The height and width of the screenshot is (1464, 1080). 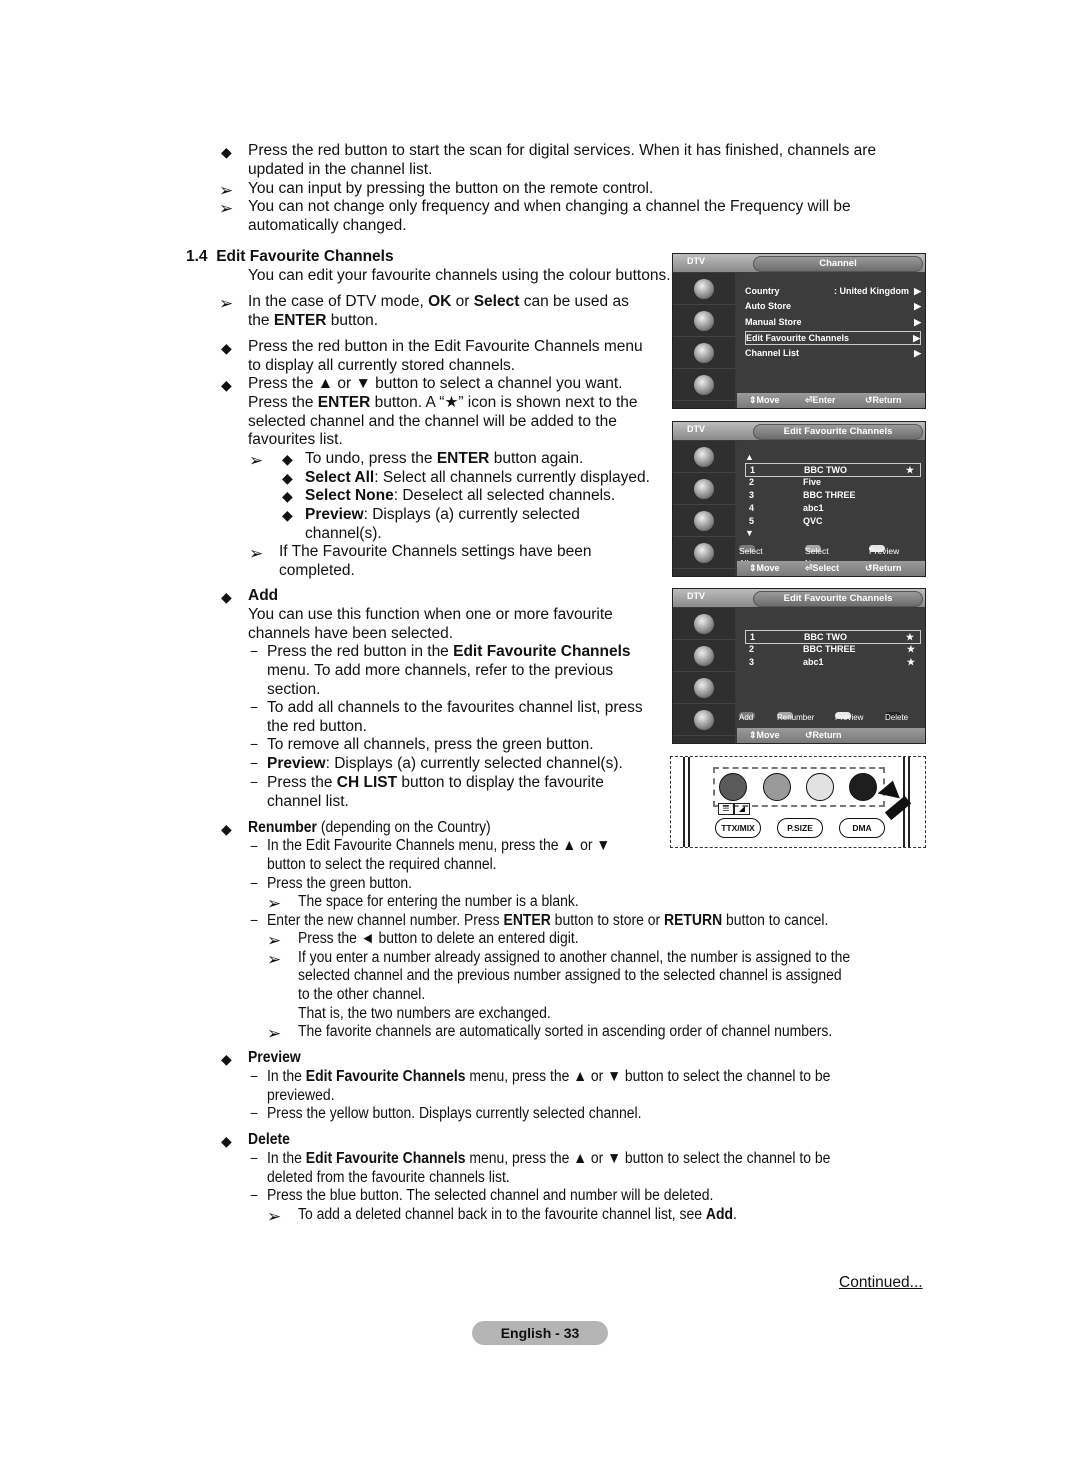 I want to click on teletext-icon: ☰, so click(x=726, y=809).